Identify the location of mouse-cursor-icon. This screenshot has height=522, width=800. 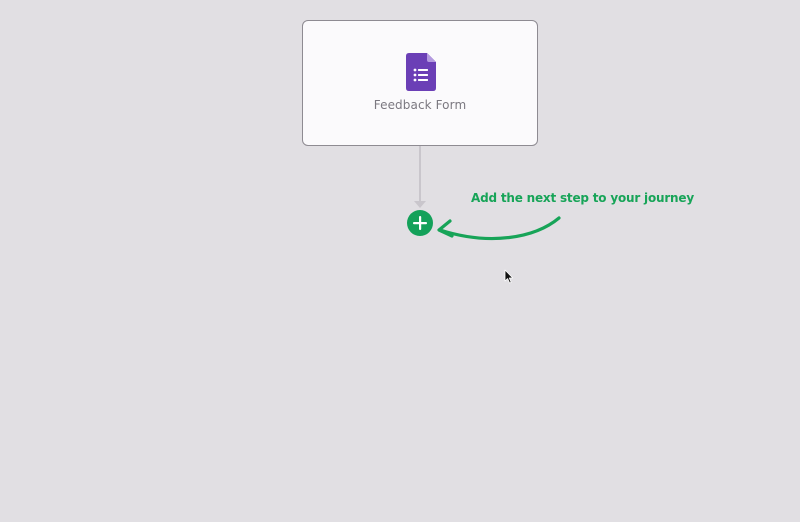
(509, 276).